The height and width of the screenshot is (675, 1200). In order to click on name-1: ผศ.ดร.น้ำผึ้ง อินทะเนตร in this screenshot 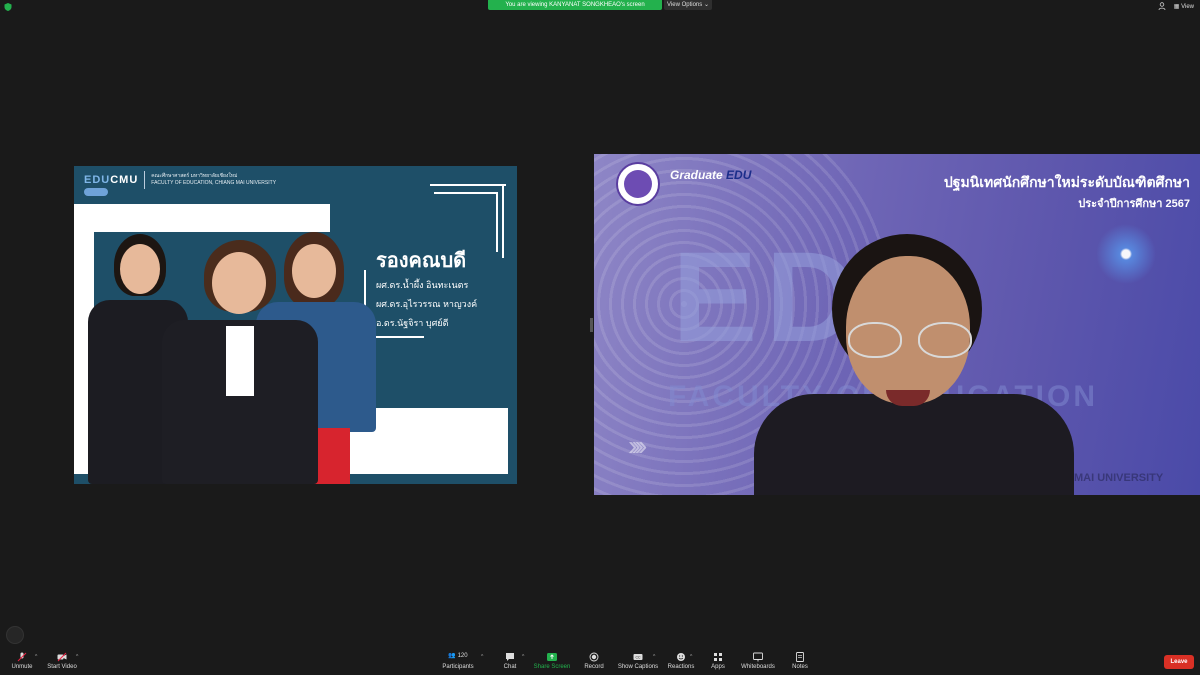, I will do `click(422, 285)`.